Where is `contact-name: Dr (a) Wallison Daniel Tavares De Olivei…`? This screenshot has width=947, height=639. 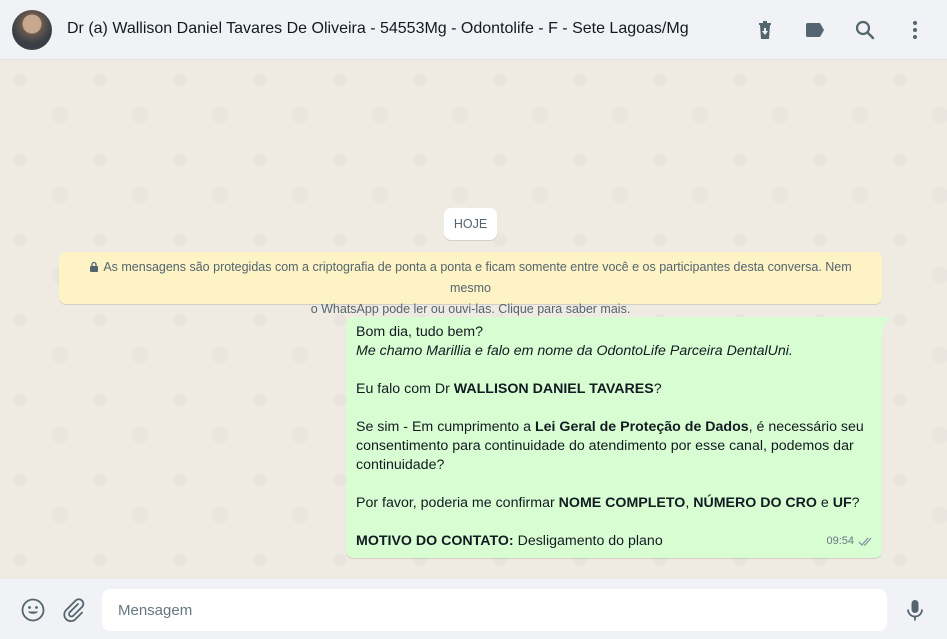 contact-name: Dr (a) Wallison Daniel Tavares De Olivei… is located at coordinates (378, 29).